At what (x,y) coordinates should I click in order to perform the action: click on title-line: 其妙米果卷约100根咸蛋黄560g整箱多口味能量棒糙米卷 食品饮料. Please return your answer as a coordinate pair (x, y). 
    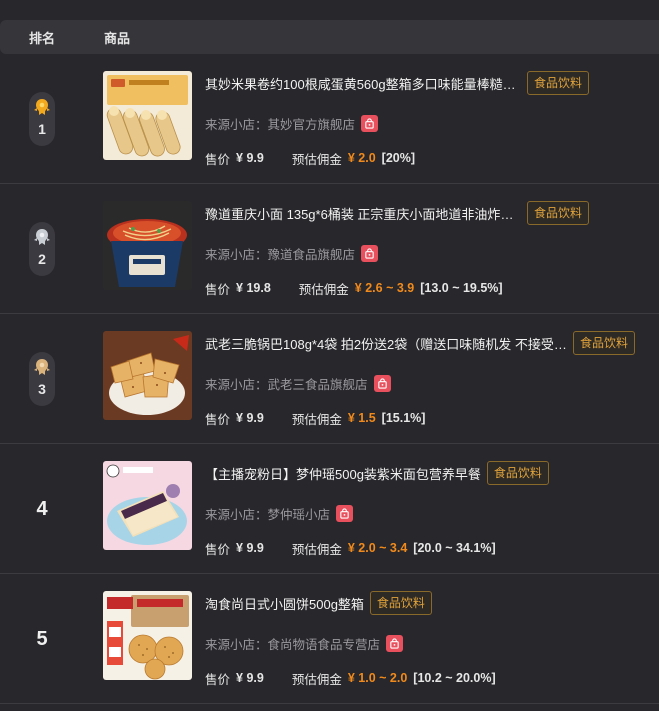
    Looking at the image, I should click on (397, 83).